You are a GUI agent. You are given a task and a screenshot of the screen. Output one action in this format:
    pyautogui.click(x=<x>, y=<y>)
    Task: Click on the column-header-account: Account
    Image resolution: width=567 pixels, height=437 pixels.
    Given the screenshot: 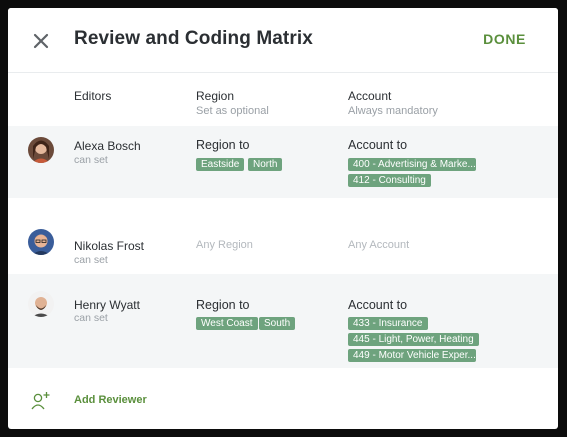 What is the action you would take?
    pyautogui.click(x=370, y=96)
    